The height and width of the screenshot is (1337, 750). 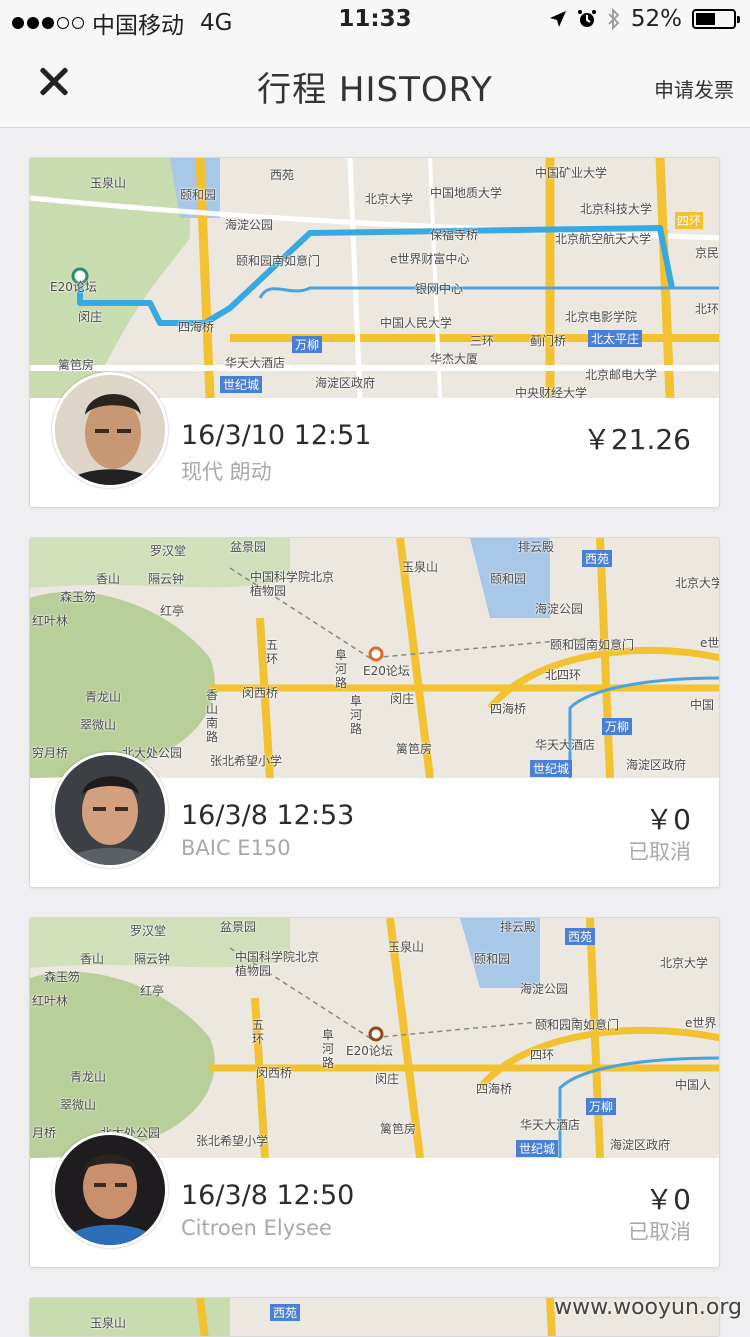 I want to click on map-label: 三环, so click(x=482, y=340).